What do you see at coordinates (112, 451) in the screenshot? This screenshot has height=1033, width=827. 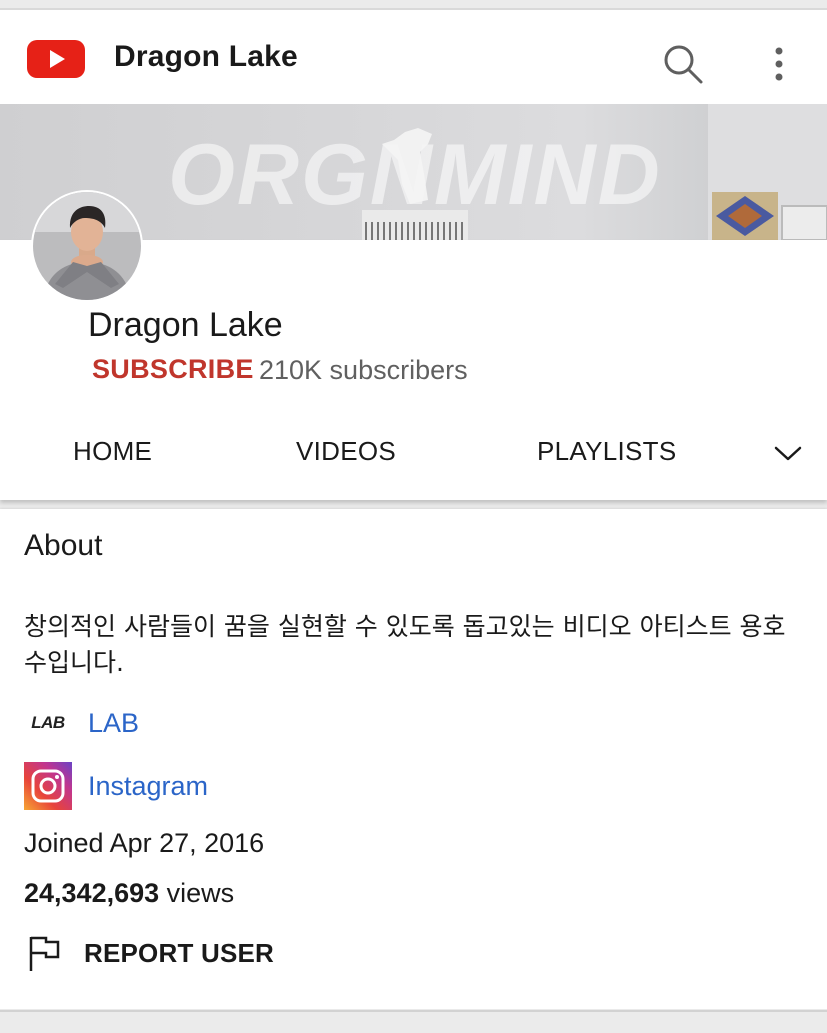 I see `tab-home: HOME` at bounding box center [112, 451].